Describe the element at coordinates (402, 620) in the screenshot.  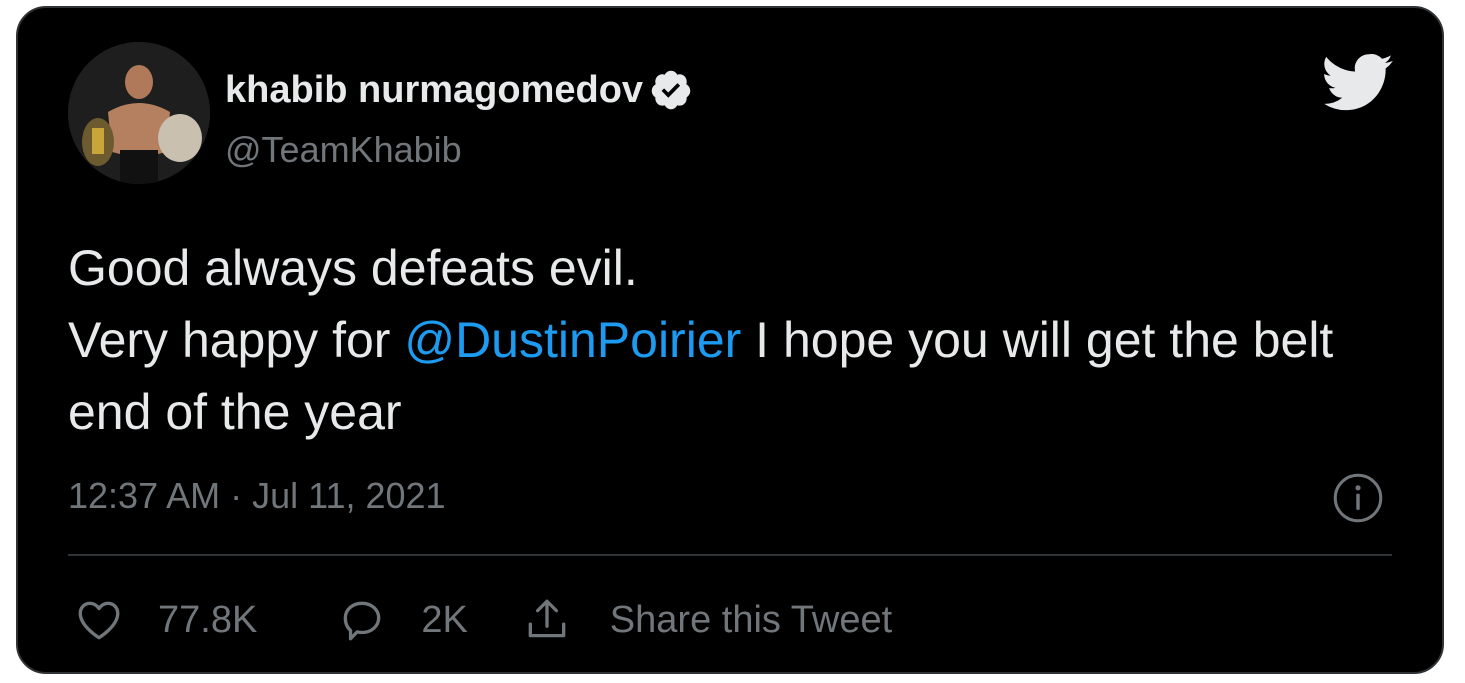
I see `reply-button: 2K` at that location.